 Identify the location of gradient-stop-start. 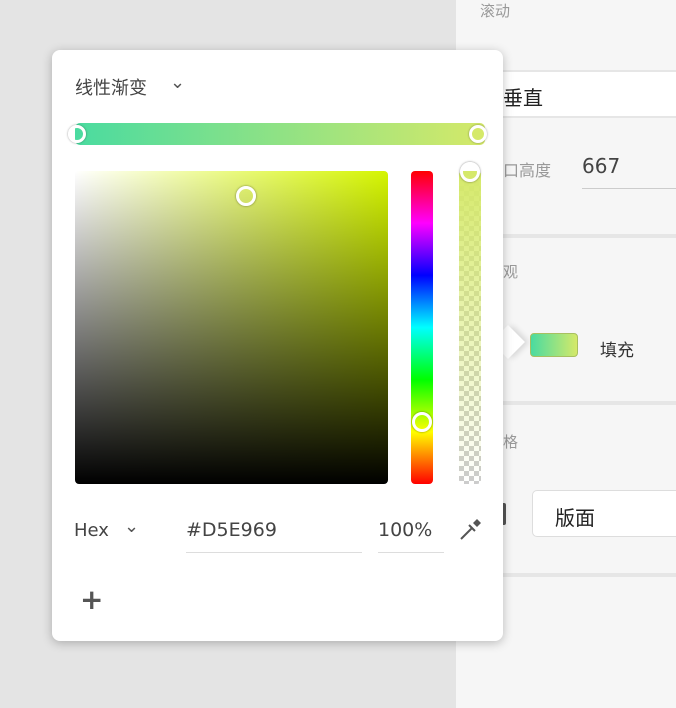
(77, 134).